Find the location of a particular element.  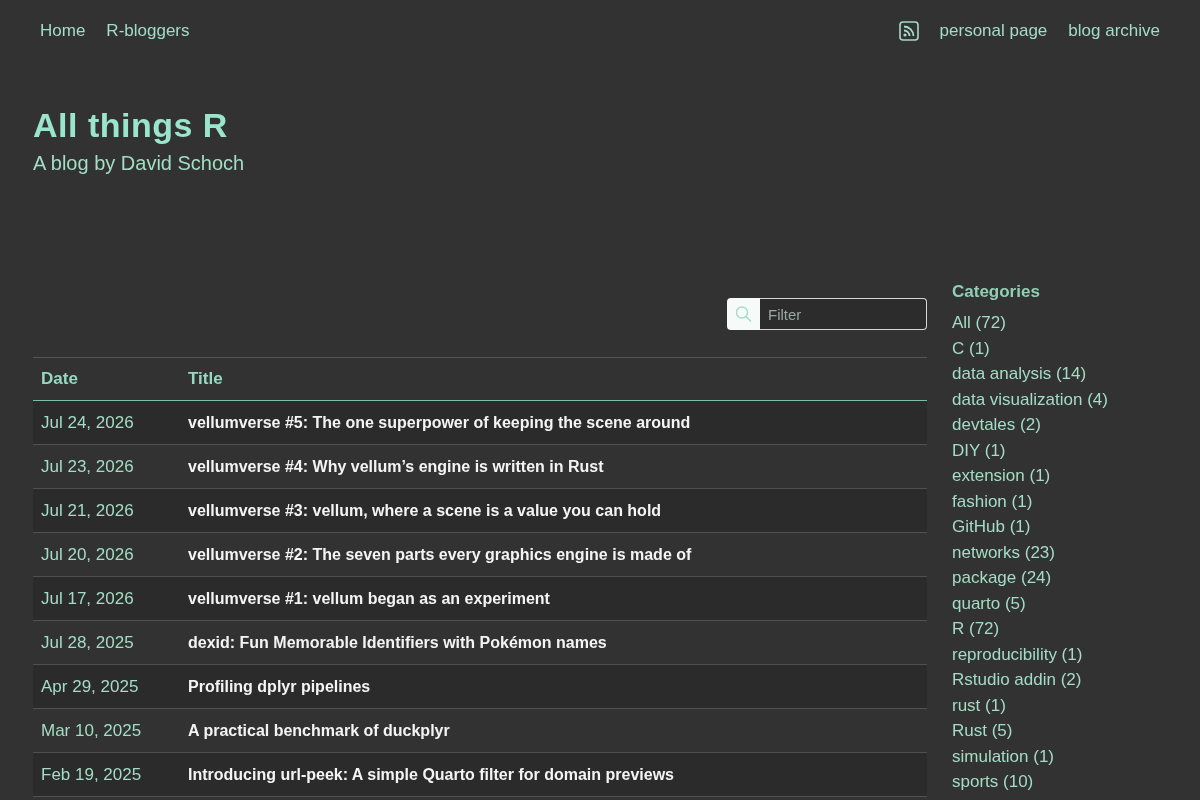

categories-heading: Categories is located at coordinates (996, 292).